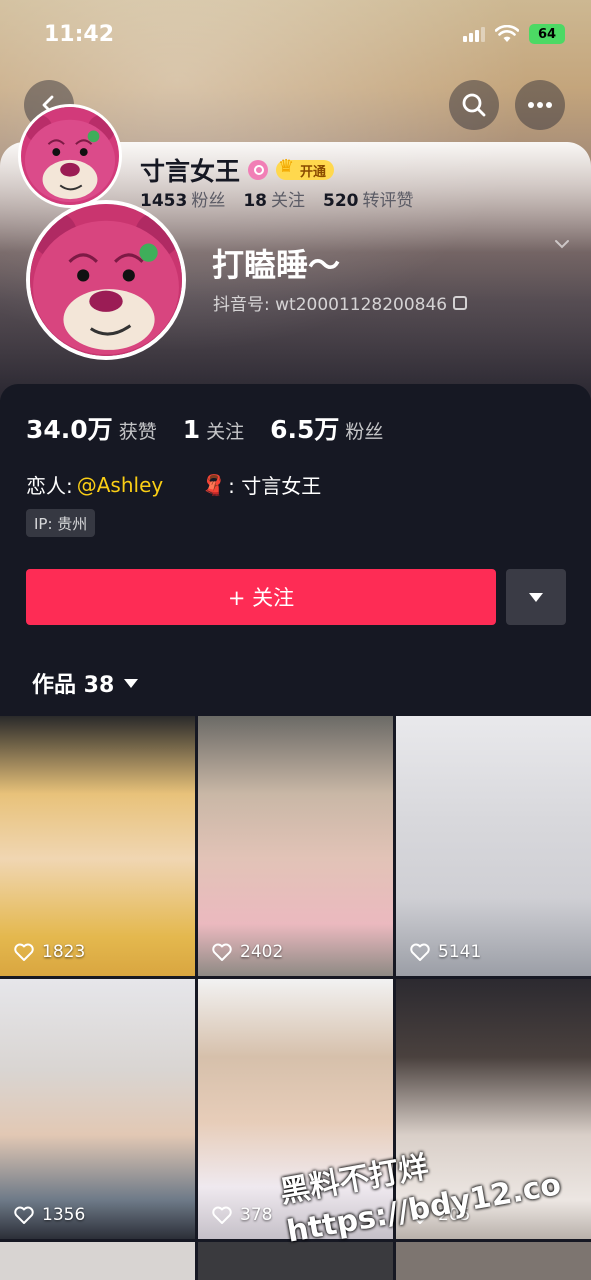 This screenshot has width=591, height=1280. I want to click on video-likes: 1356, so click(49, 1215).